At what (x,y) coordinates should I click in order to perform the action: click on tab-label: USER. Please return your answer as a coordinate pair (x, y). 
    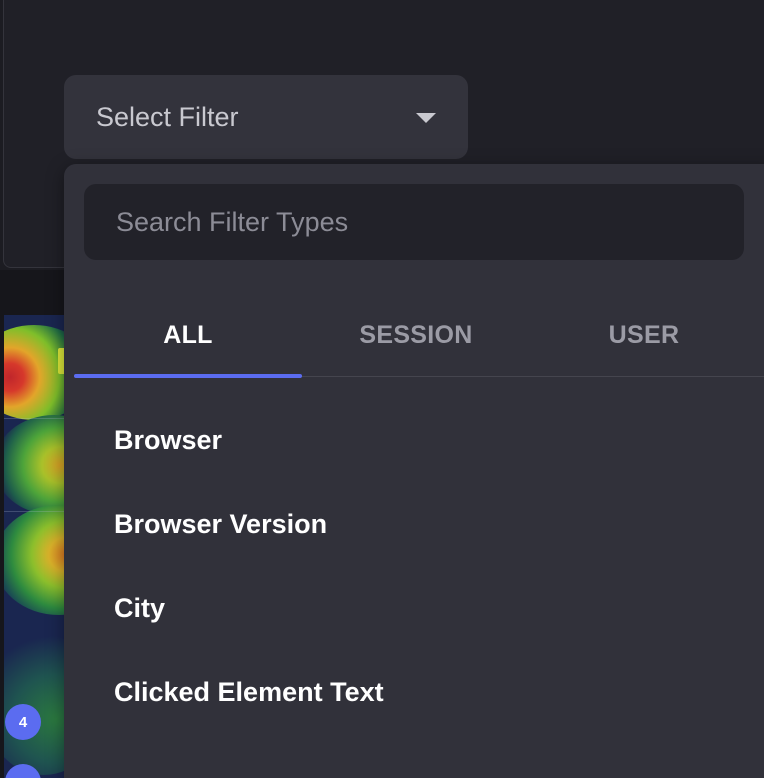
    Looking at the image, I should click on (644, 334).